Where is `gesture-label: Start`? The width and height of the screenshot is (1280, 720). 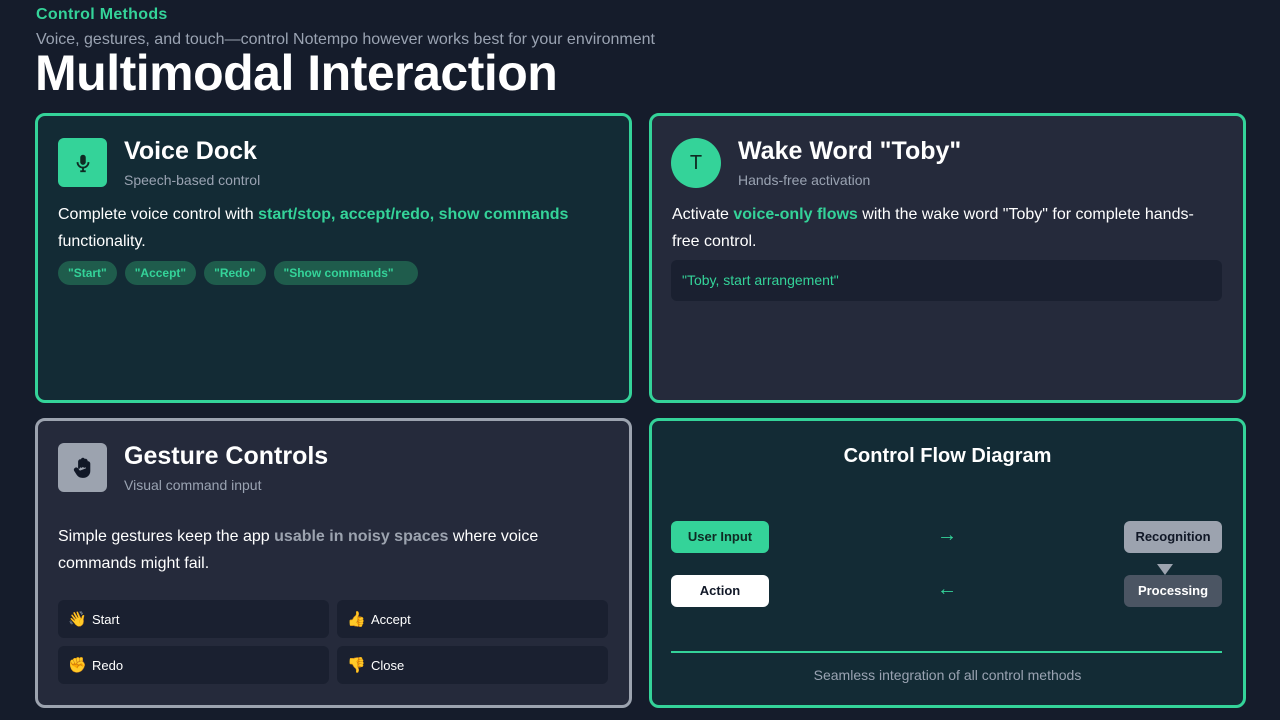
gesture-label: Start is located at coordinates (106, 619).